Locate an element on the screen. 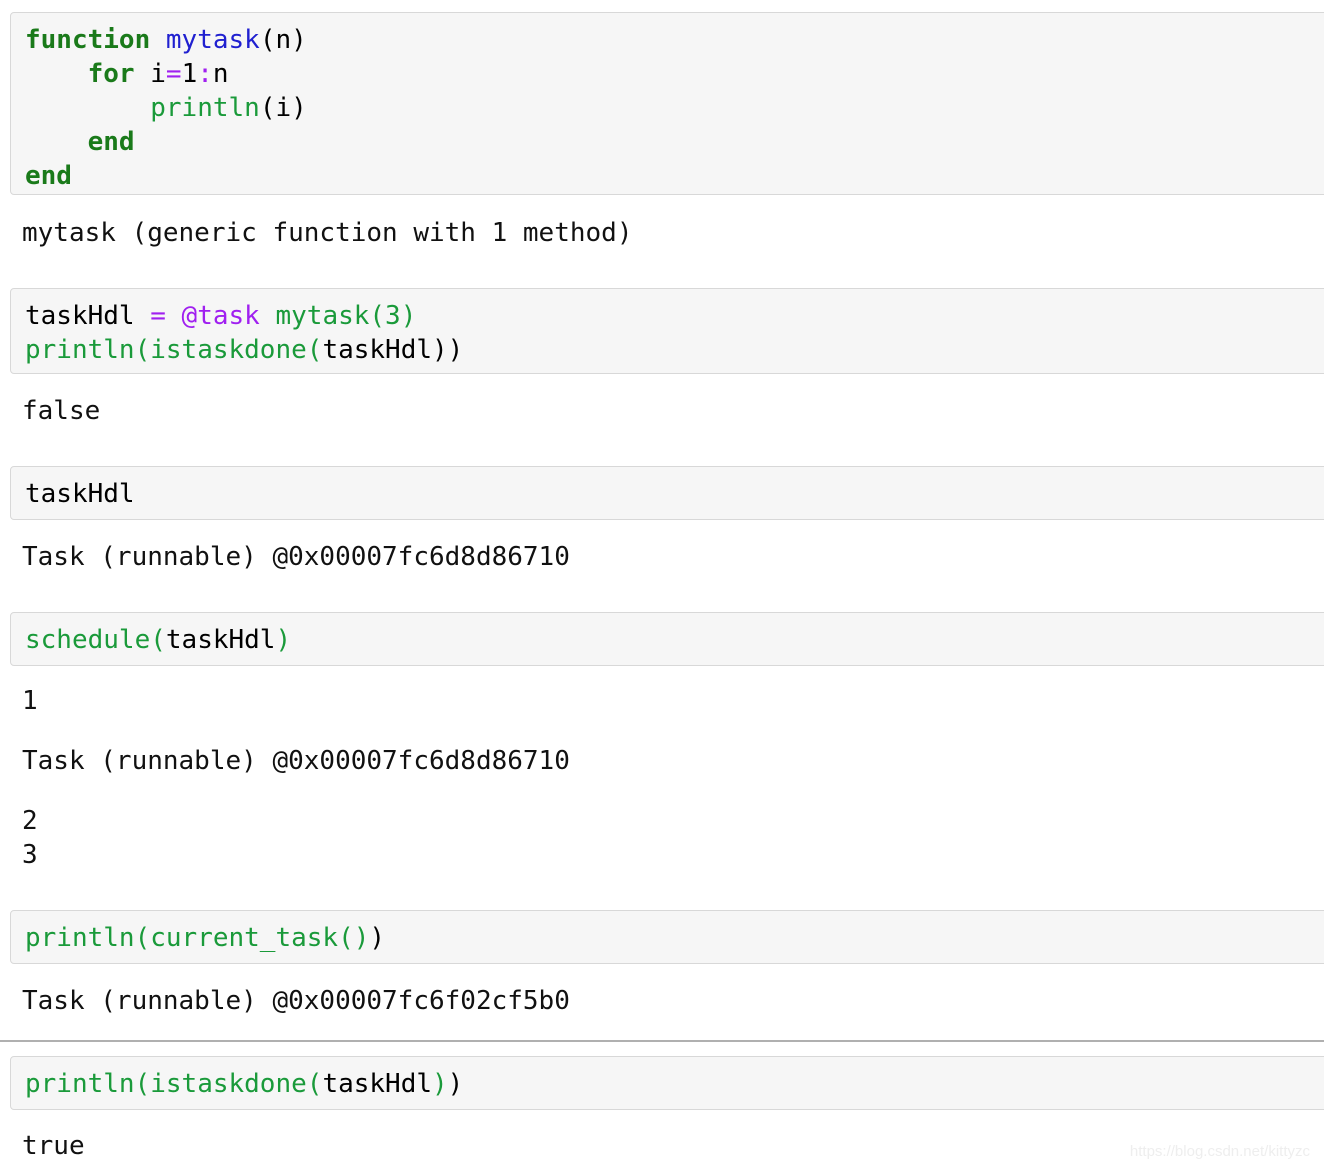  section-divider is located at coordinates (662, 1041).